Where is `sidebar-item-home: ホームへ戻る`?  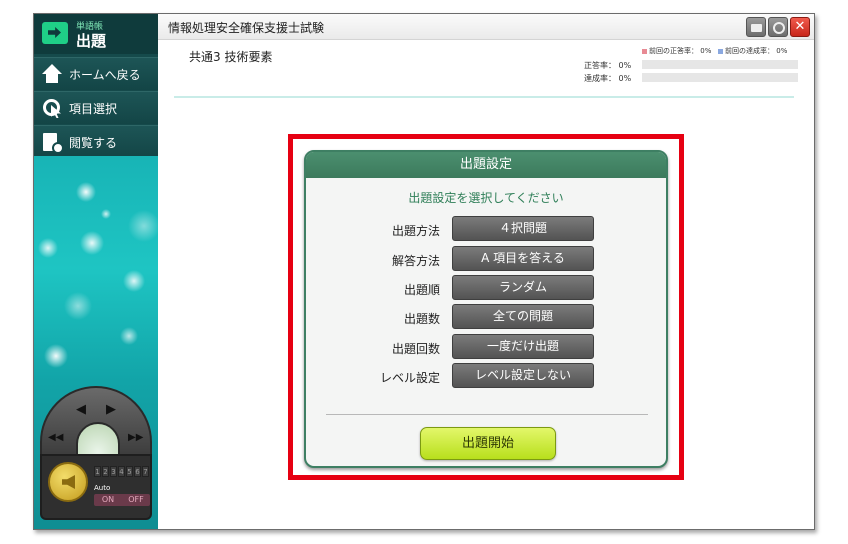 sidebar-item-home: ホームへ戻る is located at coordinates (96, 73).